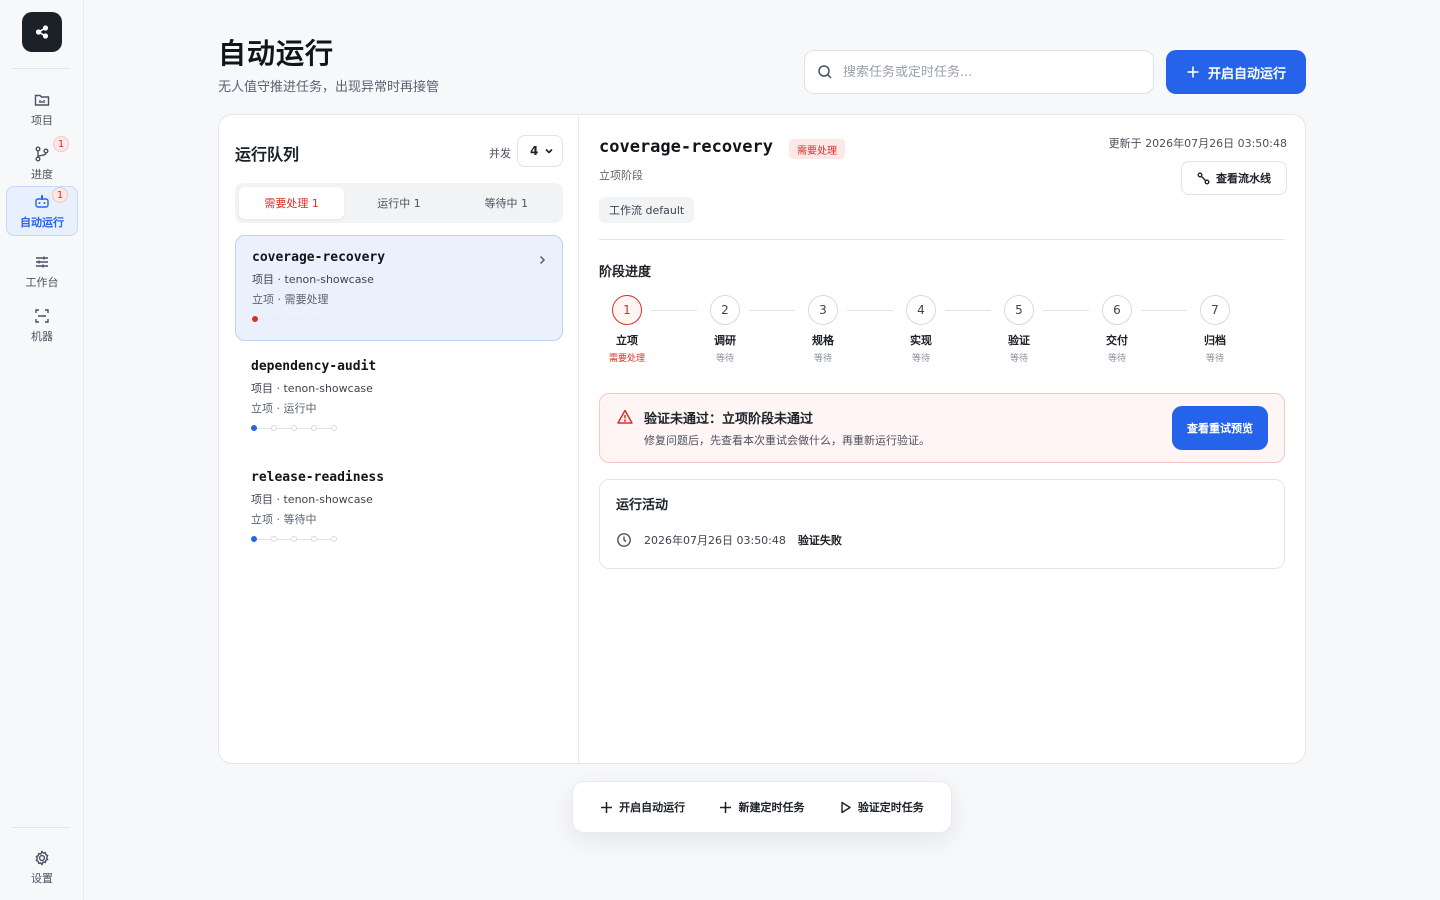 Image resolution: width=1440 pixels, height=900 pixels. What do you see at coordinates (1215, 310) in the screenshot?
I see `stage-number: 7` at bounding box center [1215, 310].